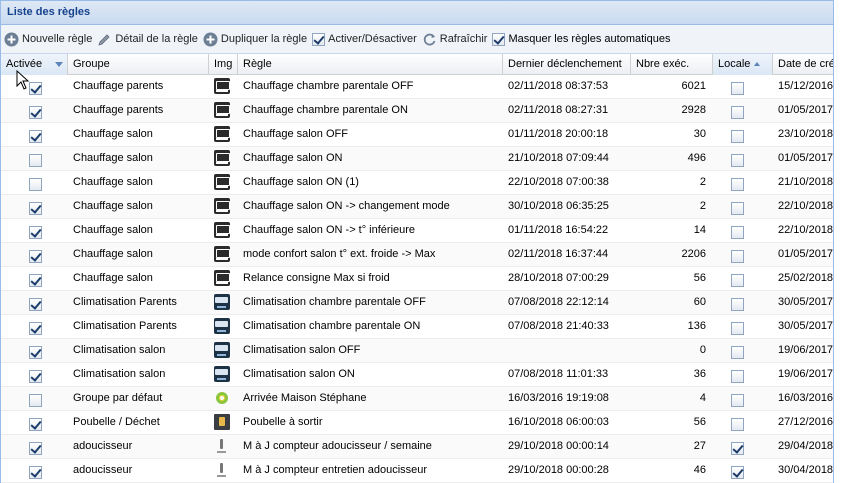 The width and height of the screenshot is (845, 483). What do you see at coordinates (558, 446) in the screenshot?
I see `last-trigger-cell: 29/10/2018 00:00:14` at bounding box center [558, 446].